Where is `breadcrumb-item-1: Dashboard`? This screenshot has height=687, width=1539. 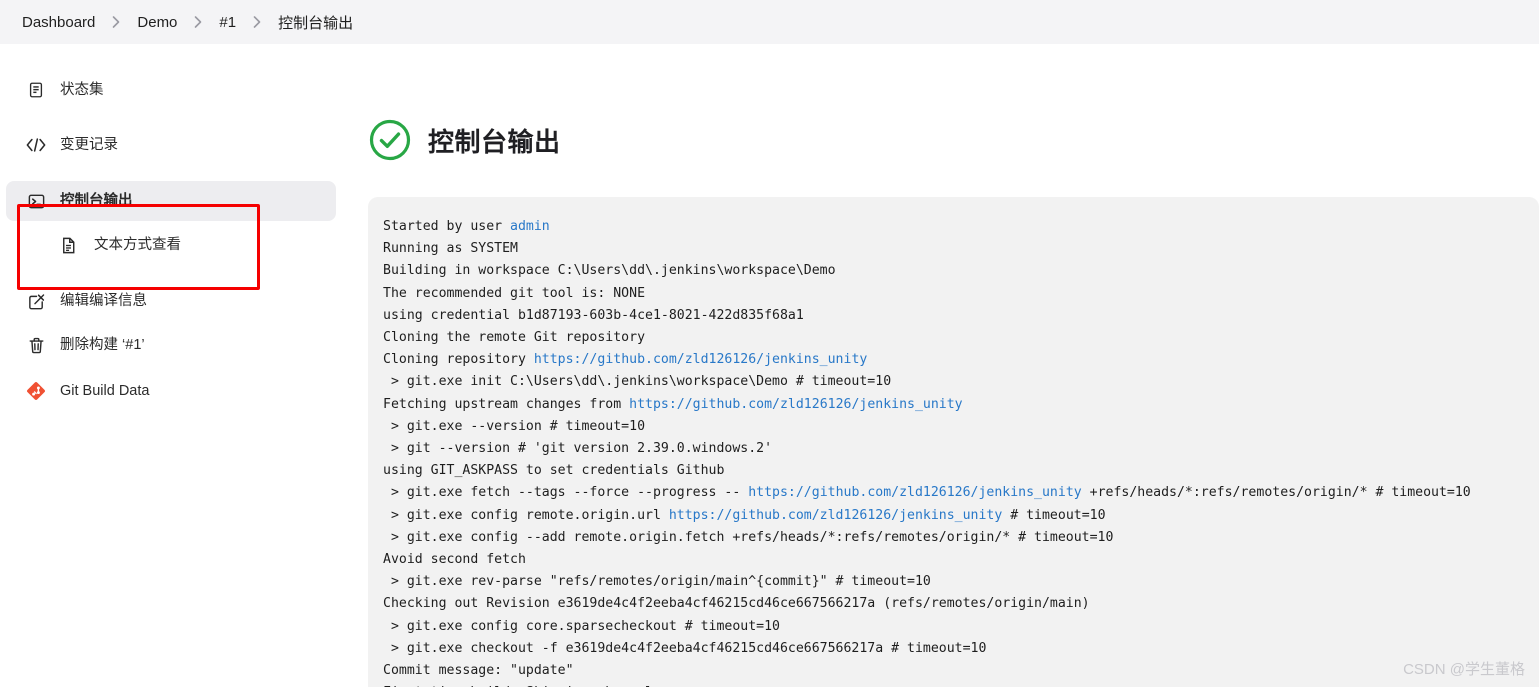 breadcrumb-item-1: Dashboard is located at coordinates (58, 22).